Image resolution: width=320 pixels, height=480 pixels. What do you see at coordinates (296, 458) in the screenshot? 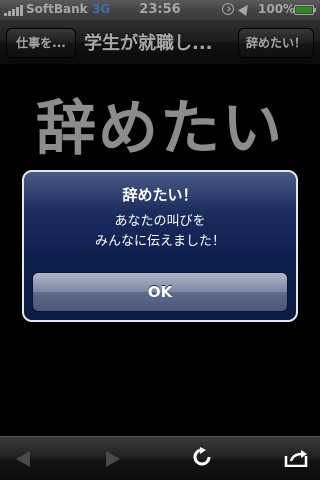
I see `share-icon` at bounding box center [296, 458].